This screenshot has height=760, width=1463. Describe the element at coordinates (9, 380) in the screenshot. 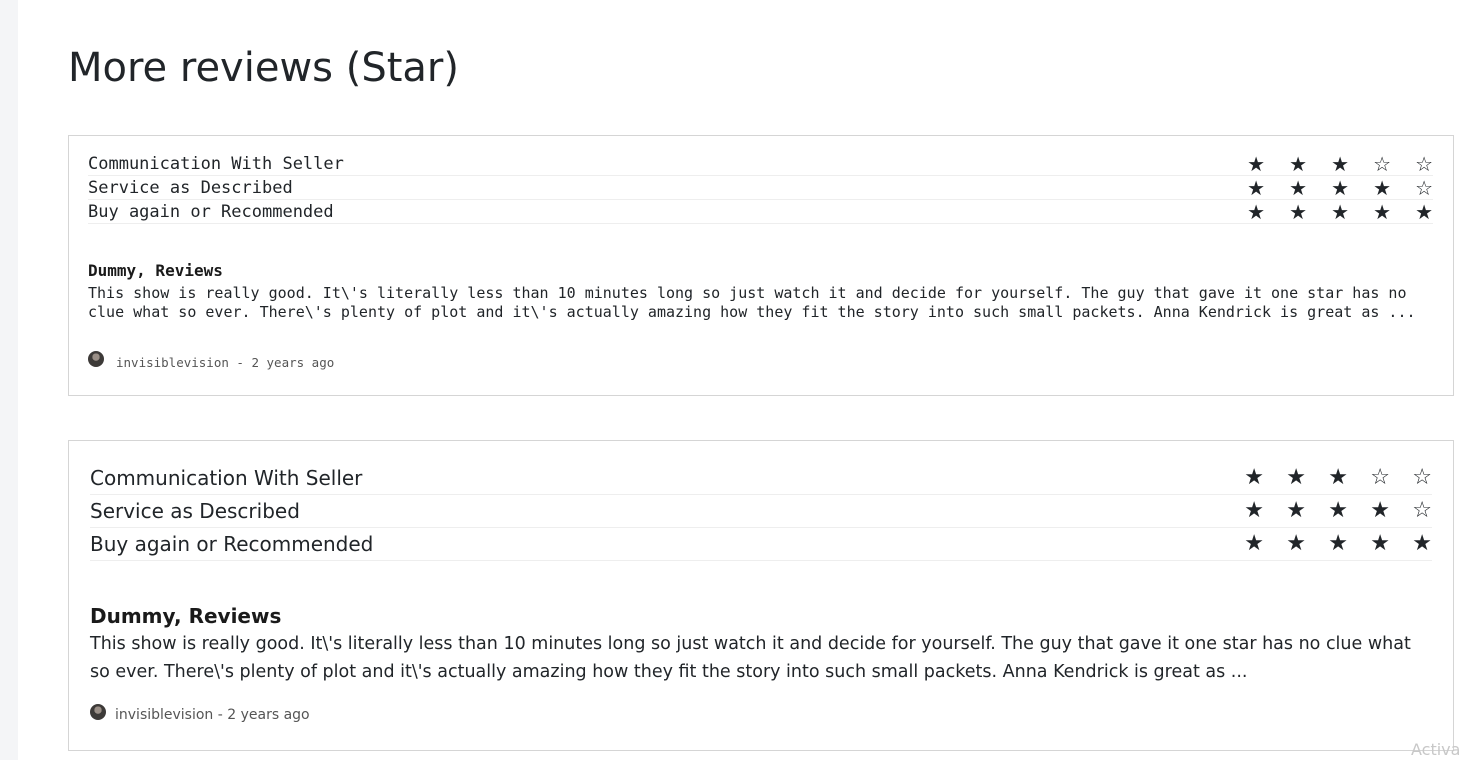

I see `left-sidebar-strip` at that location.